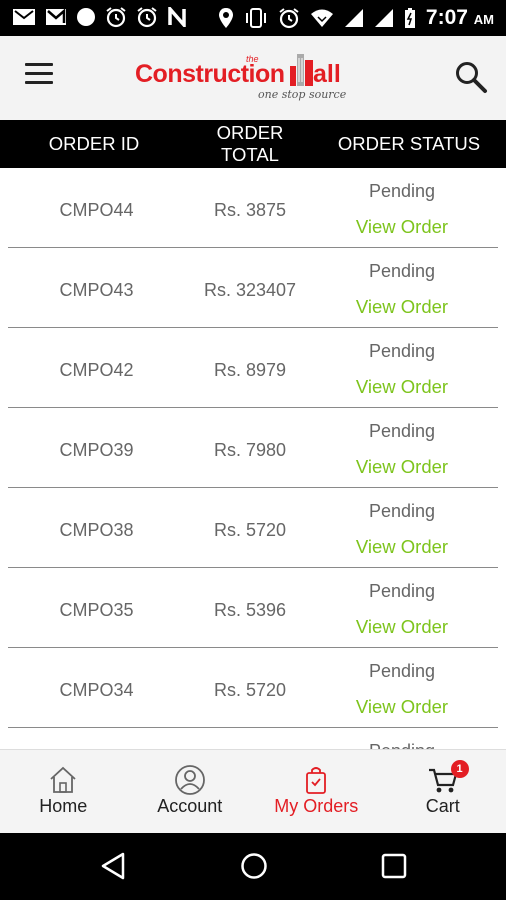  Describe the element at coordinates (225, 18) in the screenshot. I see `location-icon` at that location.